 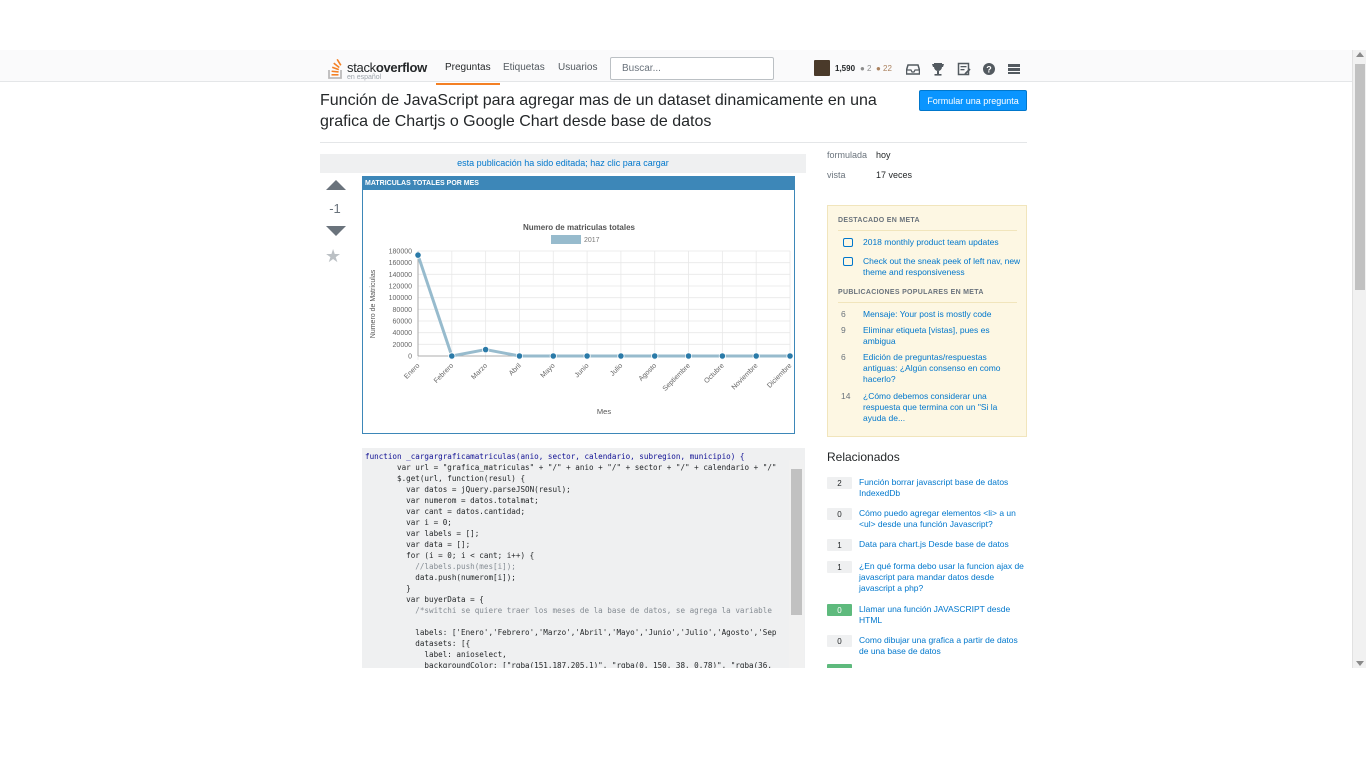 What do you see at coordinates (410, 357) in the screenshot?
I see `y-tick-label: 0` at bounding box center [410, 357].